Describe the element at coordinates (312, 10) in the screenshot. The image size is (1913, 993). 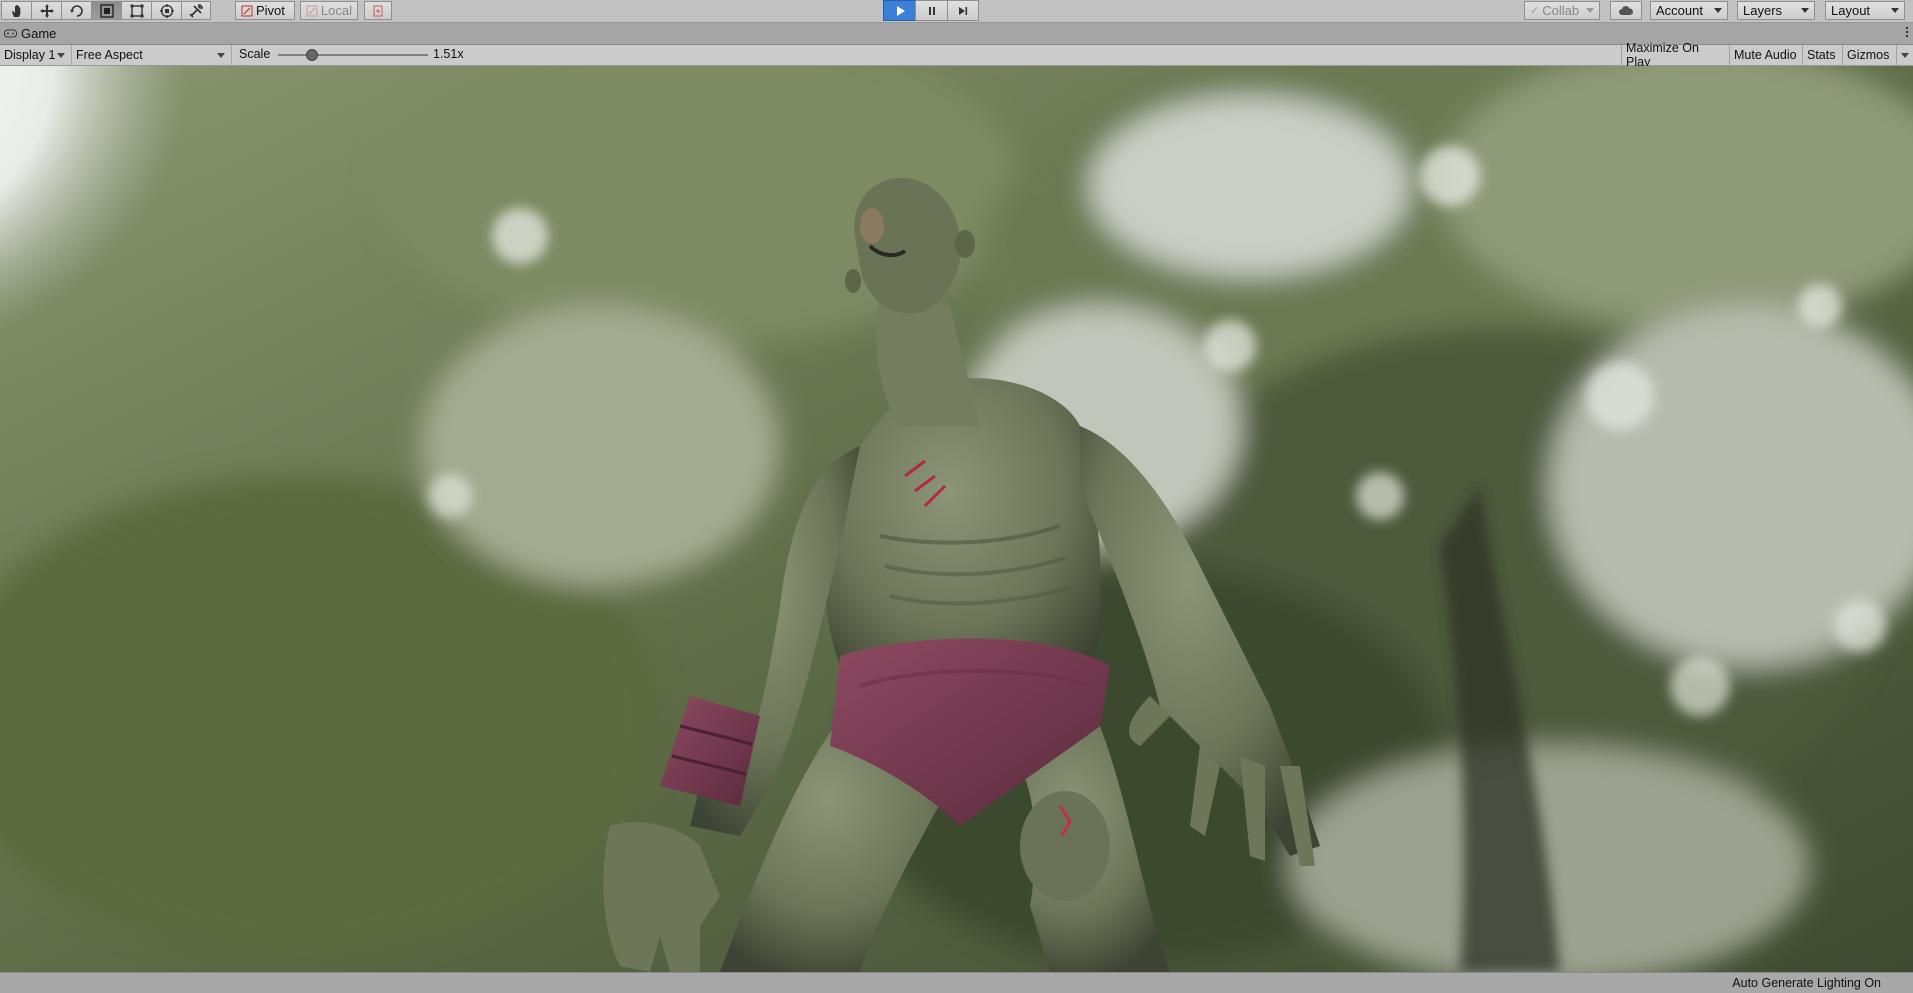
I see `local-icon` at that location.